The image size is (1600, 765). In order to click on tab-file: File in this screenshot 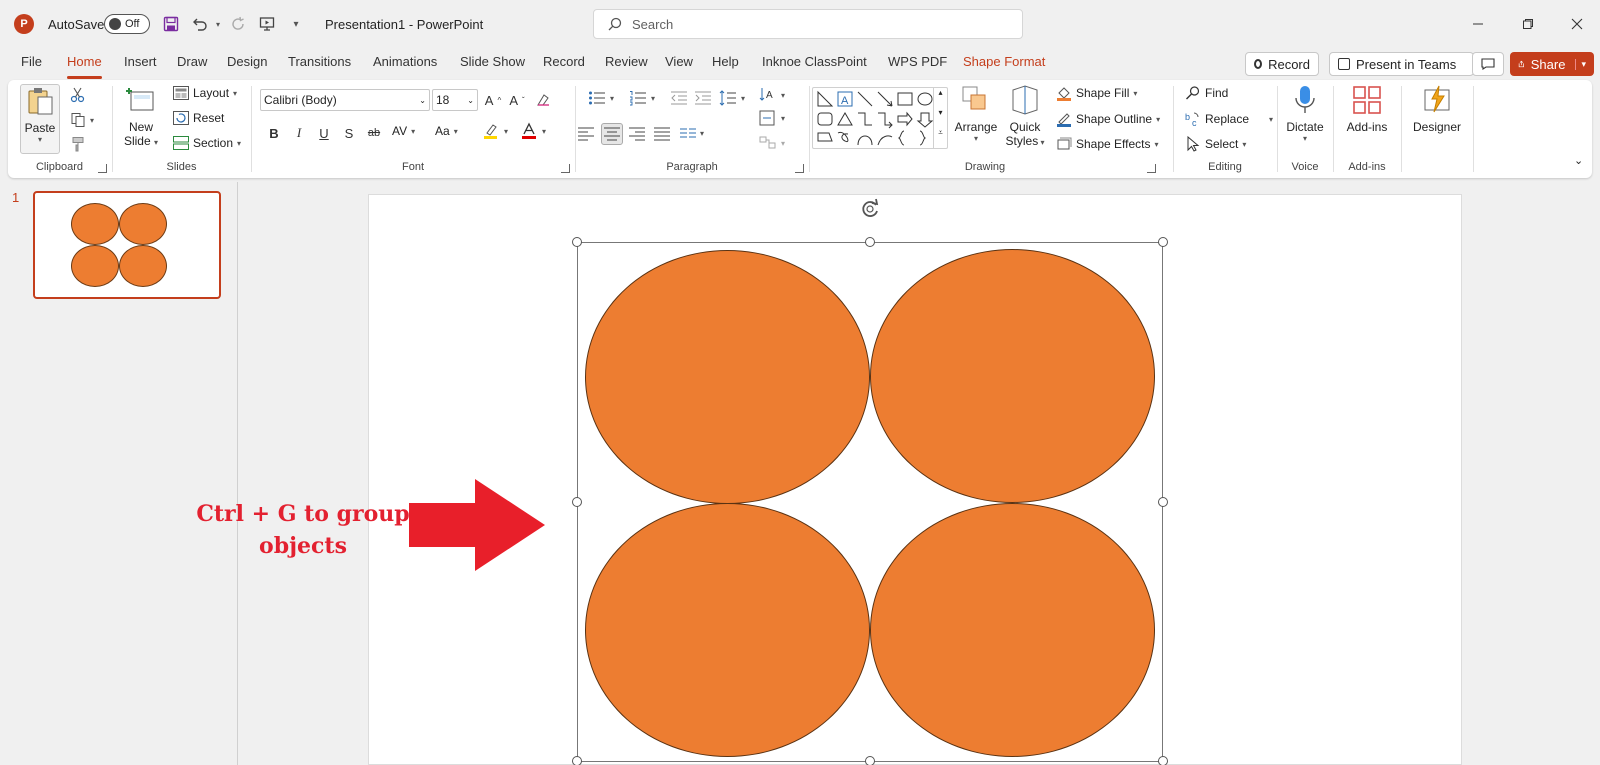, I will do `click(31, 64)`.